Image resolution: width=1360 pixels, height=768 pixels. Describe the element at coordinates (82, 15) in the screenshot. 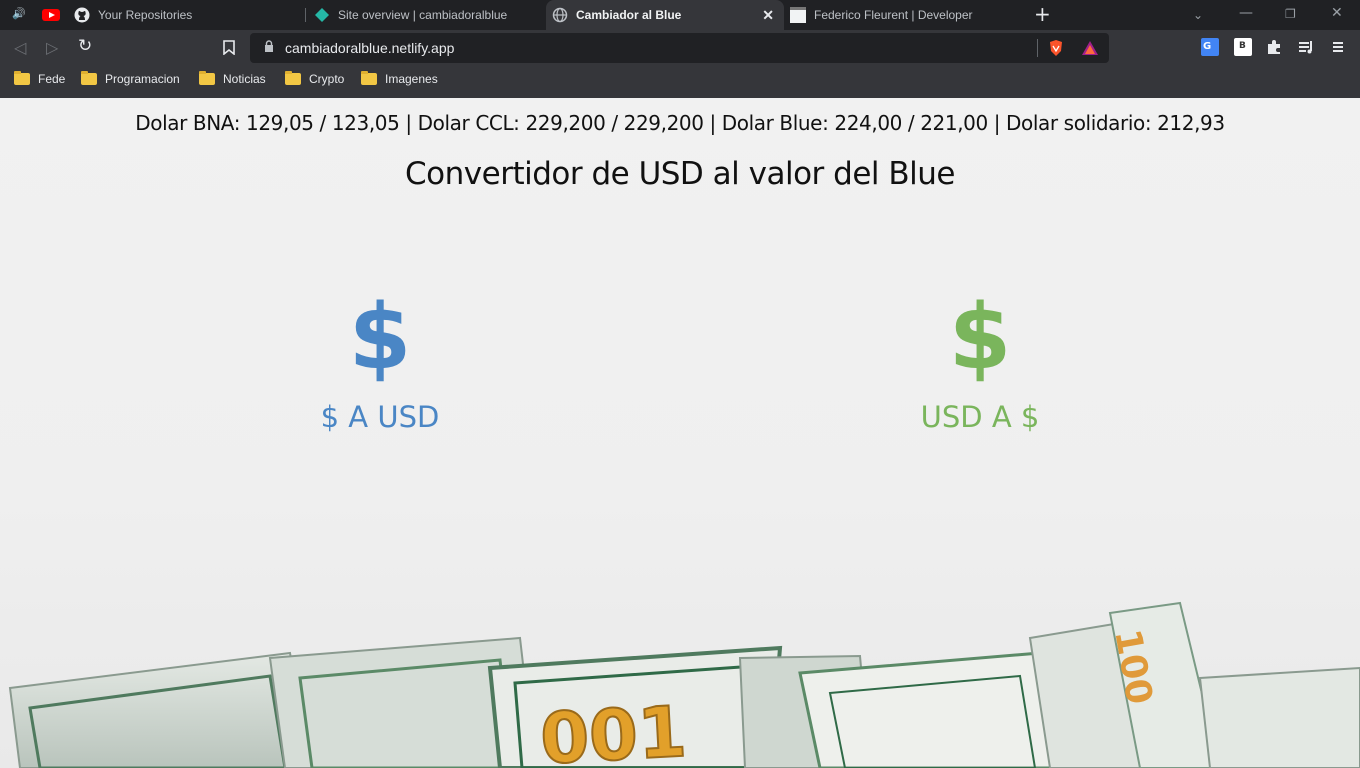

I see `github-icon` at that location.